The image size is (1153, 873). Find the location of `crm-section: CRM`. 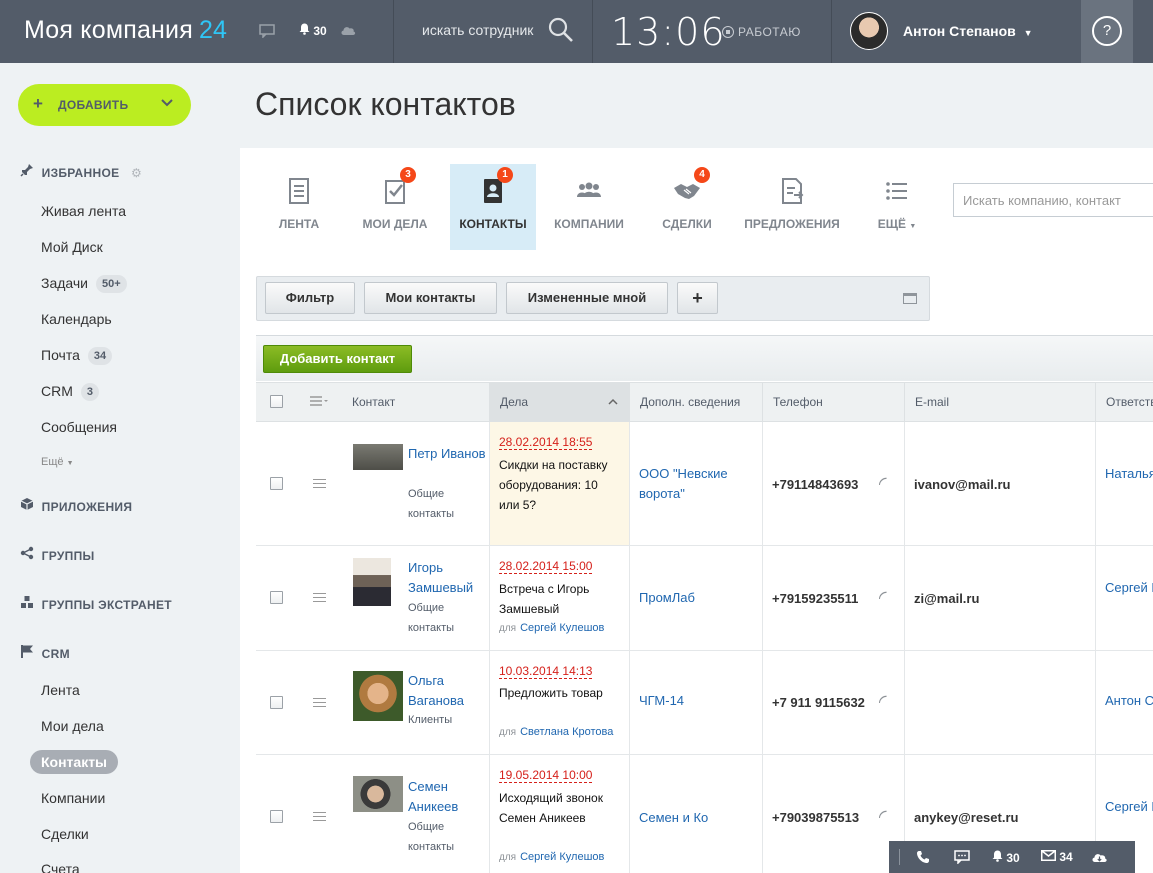

crm-section: CRM is located at coordinates (45, 652).